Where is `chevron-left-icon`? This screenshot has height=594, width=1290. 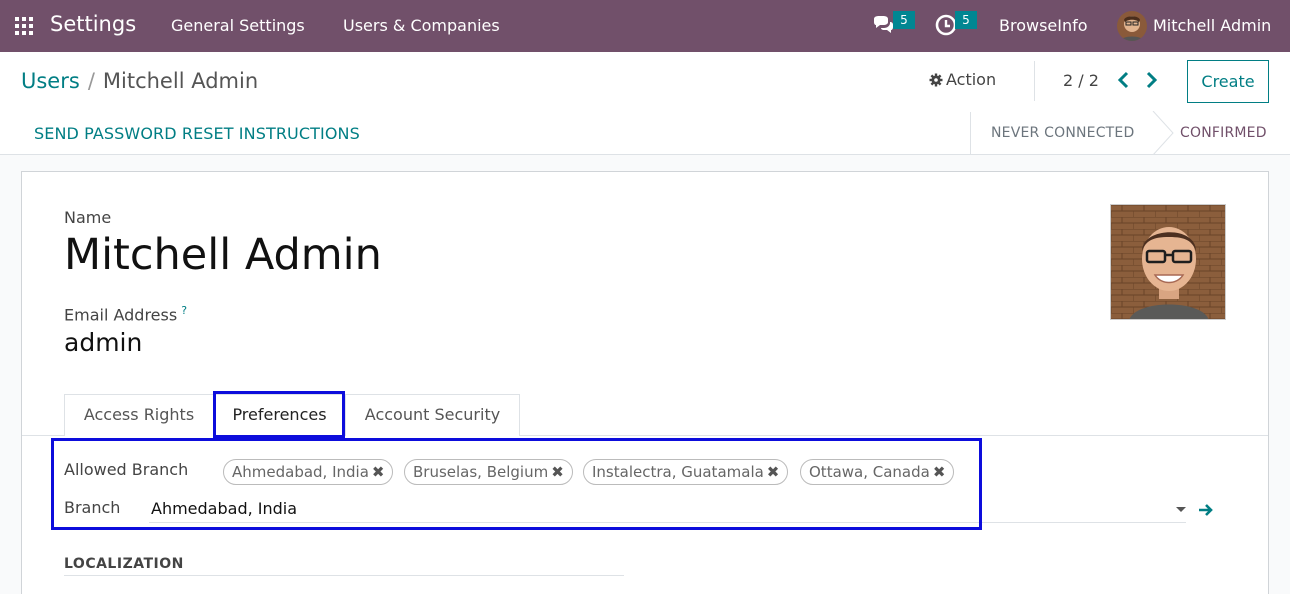
chevron-left-icon is located at coordinates (1124, 80).